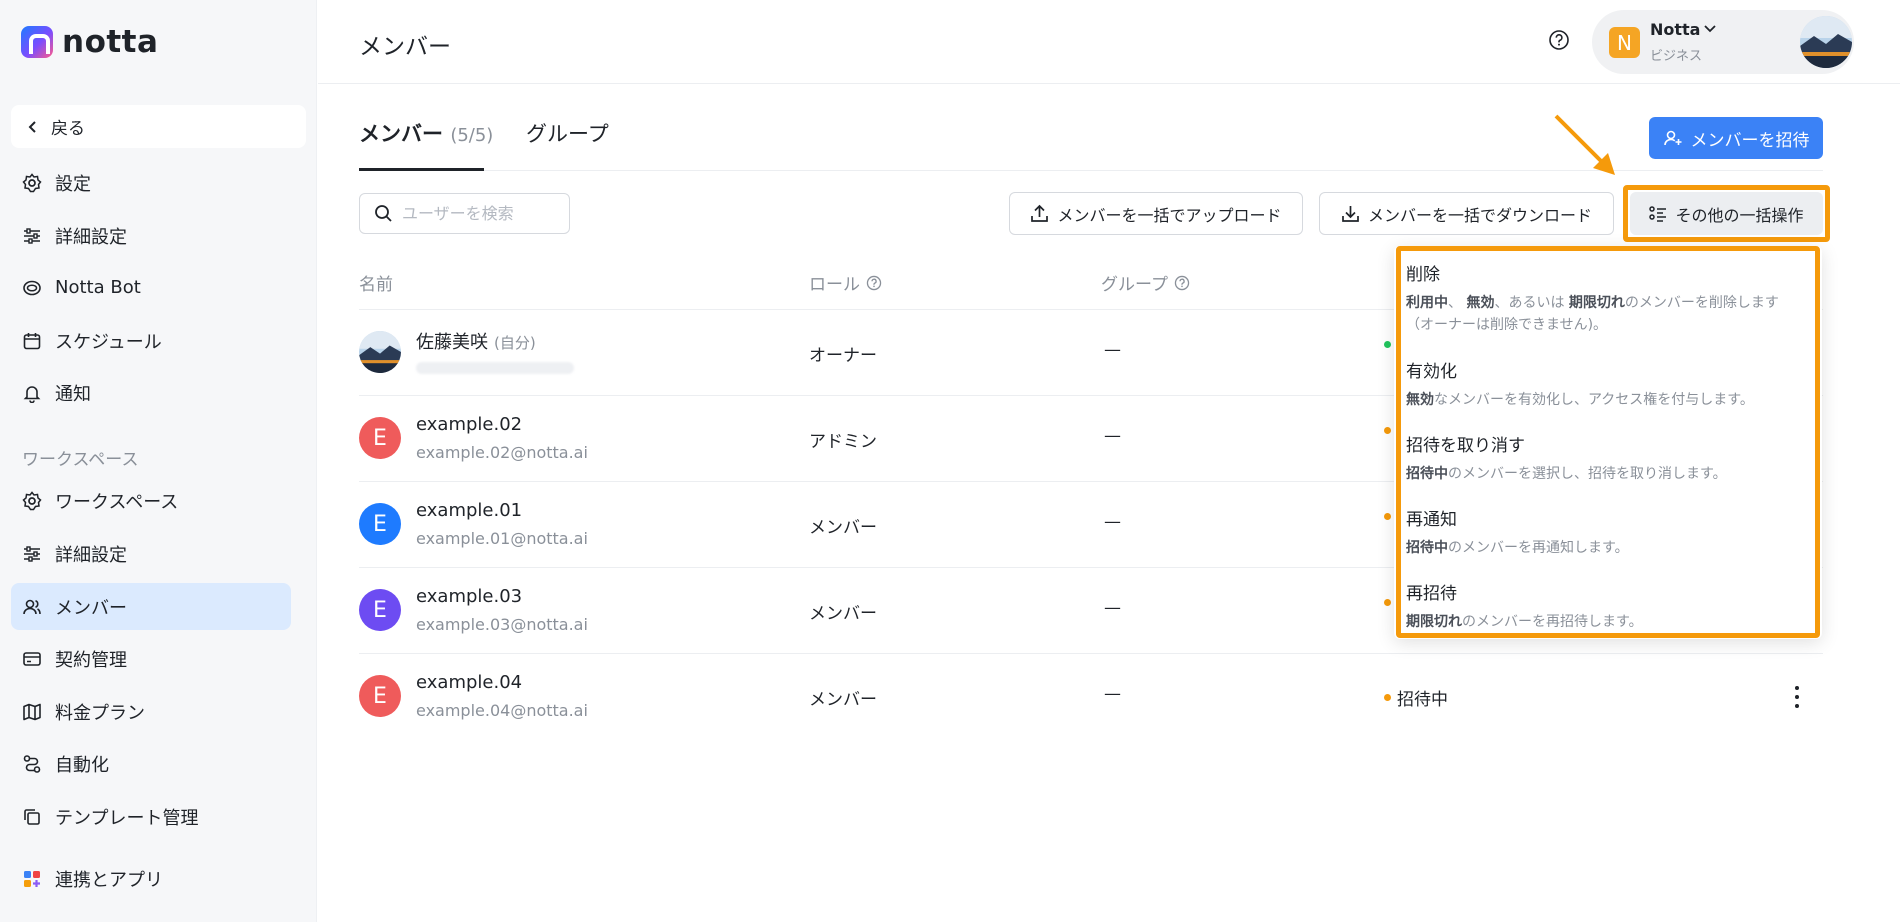  What do you see at coordinates (37, 42) in the screenshot?
I see `notta-logo-icon` at bounding box center [37, 42].